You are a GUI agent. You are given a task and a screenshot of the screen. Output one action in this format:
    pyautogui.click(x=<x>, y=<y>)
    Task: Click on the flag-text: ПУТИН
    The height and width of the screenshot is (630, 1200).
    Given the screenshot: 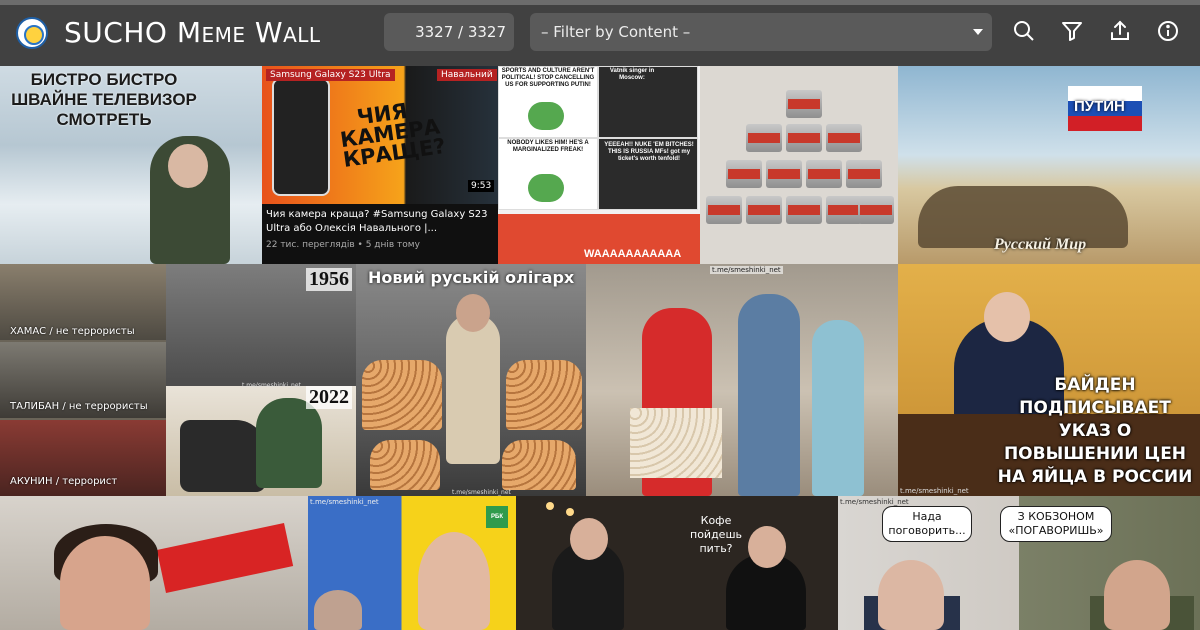 What is the action you would take?
    pyautogui.click(x=1099, y=106)
    